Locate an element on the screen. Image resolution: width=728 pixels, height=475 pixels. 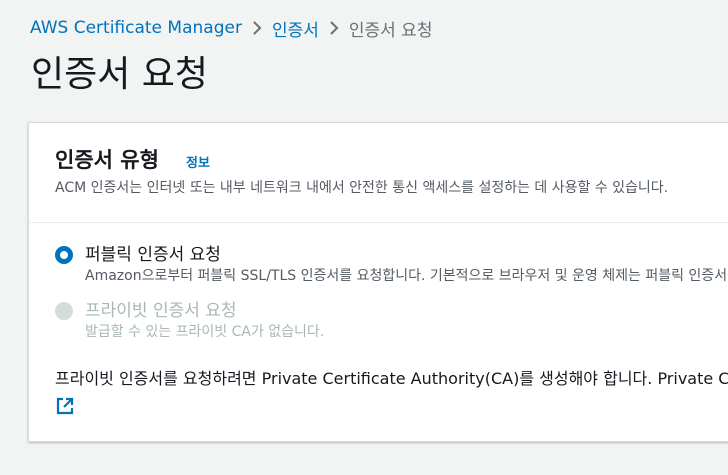
radio-button-private is located at coordinates (64, 311).